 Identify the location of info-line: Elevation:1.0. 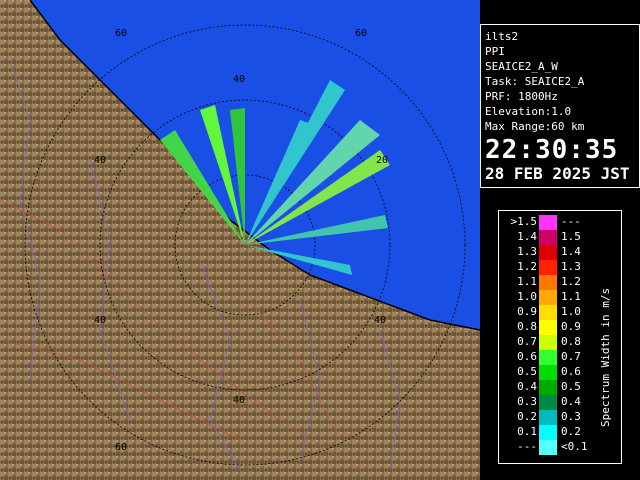
(528, 111).